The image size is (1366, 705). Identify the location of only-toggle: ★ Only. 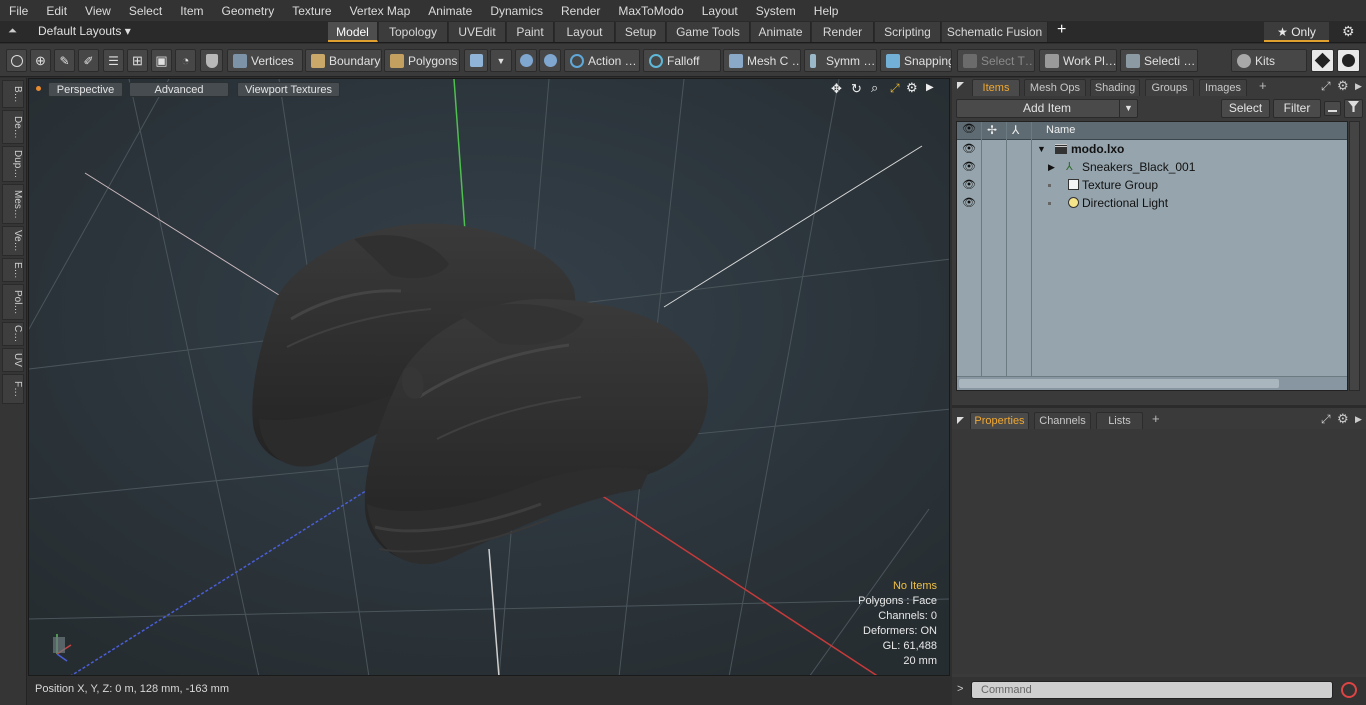
(1296, 32).